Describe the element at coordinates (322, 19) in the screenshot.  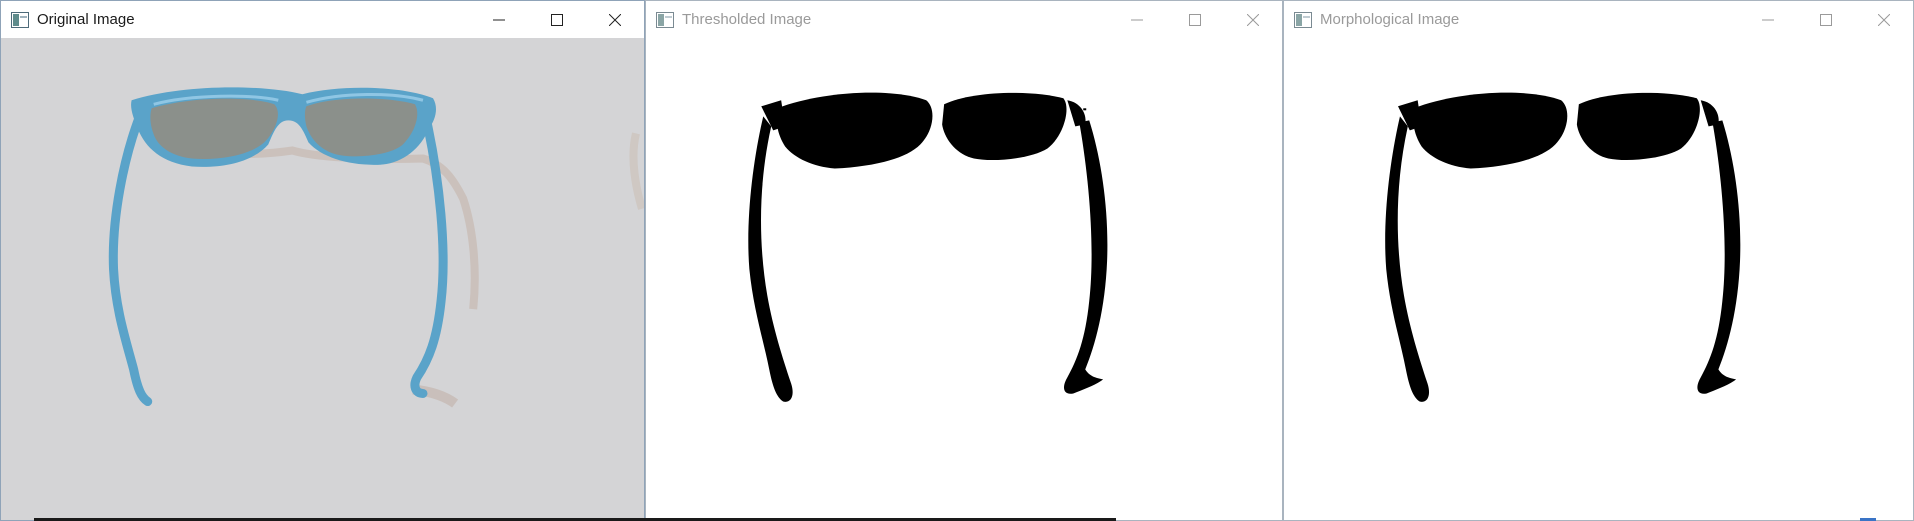
I see `window-titlebar: Original Image` at that location.